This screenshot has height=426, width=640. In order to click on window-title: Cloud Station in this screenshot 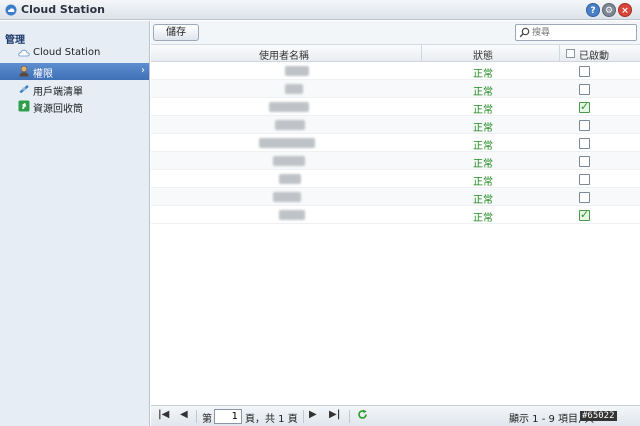, I will do `click(63, 9)`.